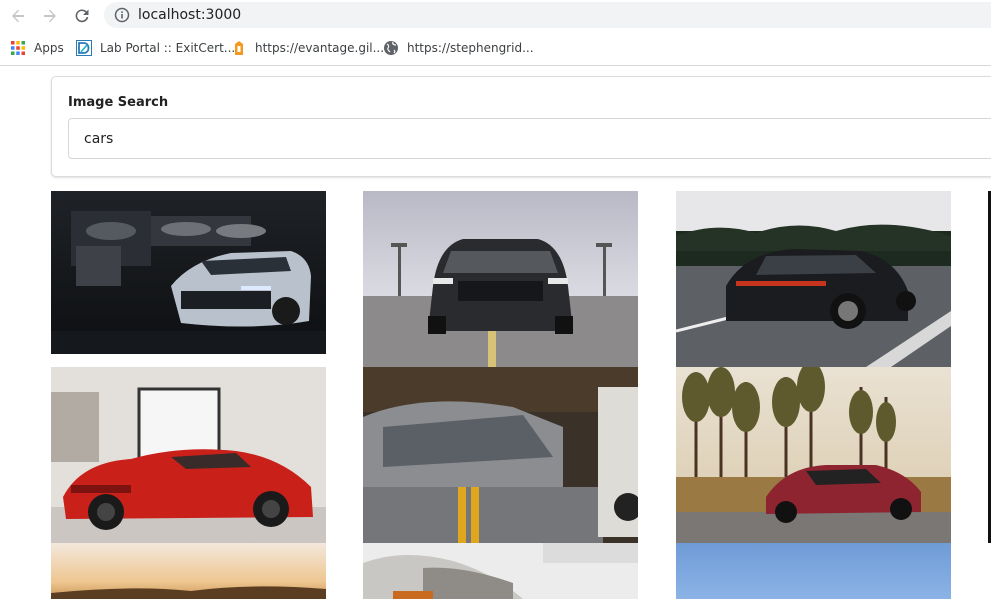  What do you see at coordinates (122, 17) in the screenshot?
I see `info-icon` at bounding box center [122, 17].